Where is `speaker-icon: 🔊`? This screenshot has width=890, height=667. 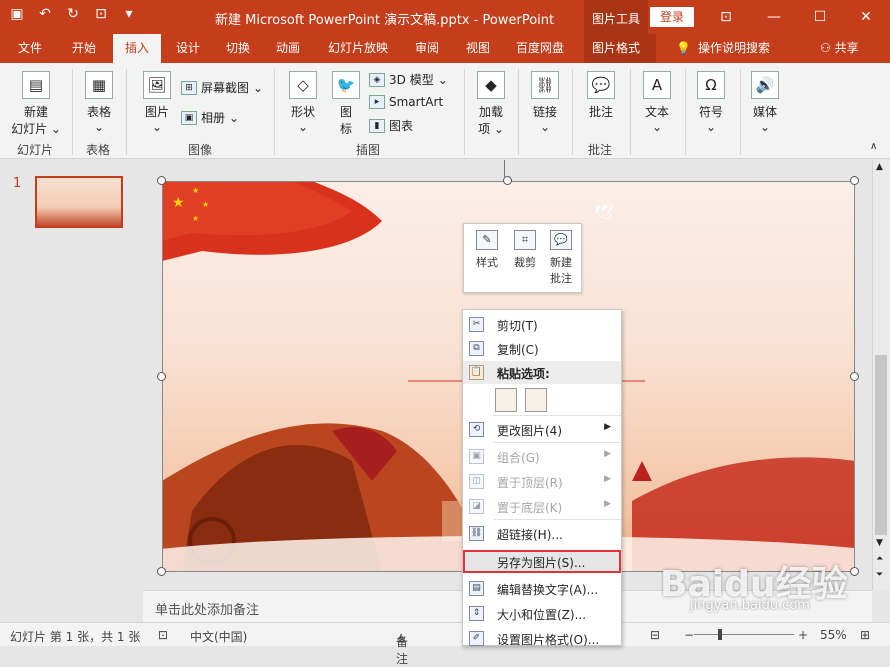 speaker-icon: 🔊 is located at coordinates (765, 85).